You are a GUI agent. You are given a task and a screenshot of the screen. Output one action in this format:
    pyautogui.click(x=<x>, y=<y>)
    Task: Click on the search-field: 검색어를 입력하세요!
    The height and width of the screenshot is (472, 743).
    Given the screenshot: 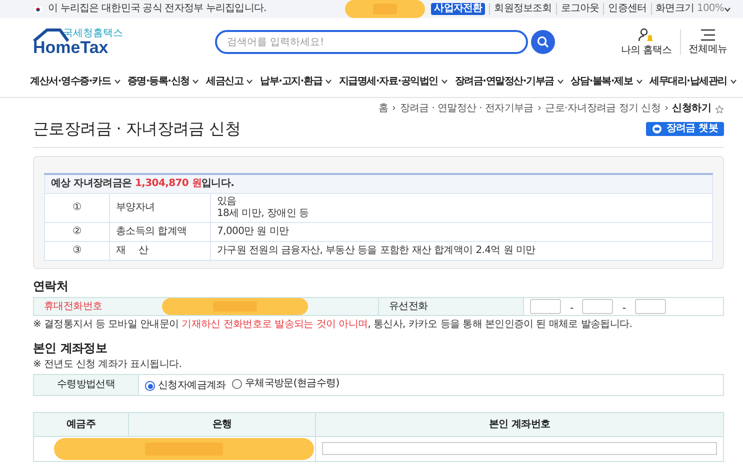 What is the action you would take?
    pyautogui.click(x=371, y=42)
    